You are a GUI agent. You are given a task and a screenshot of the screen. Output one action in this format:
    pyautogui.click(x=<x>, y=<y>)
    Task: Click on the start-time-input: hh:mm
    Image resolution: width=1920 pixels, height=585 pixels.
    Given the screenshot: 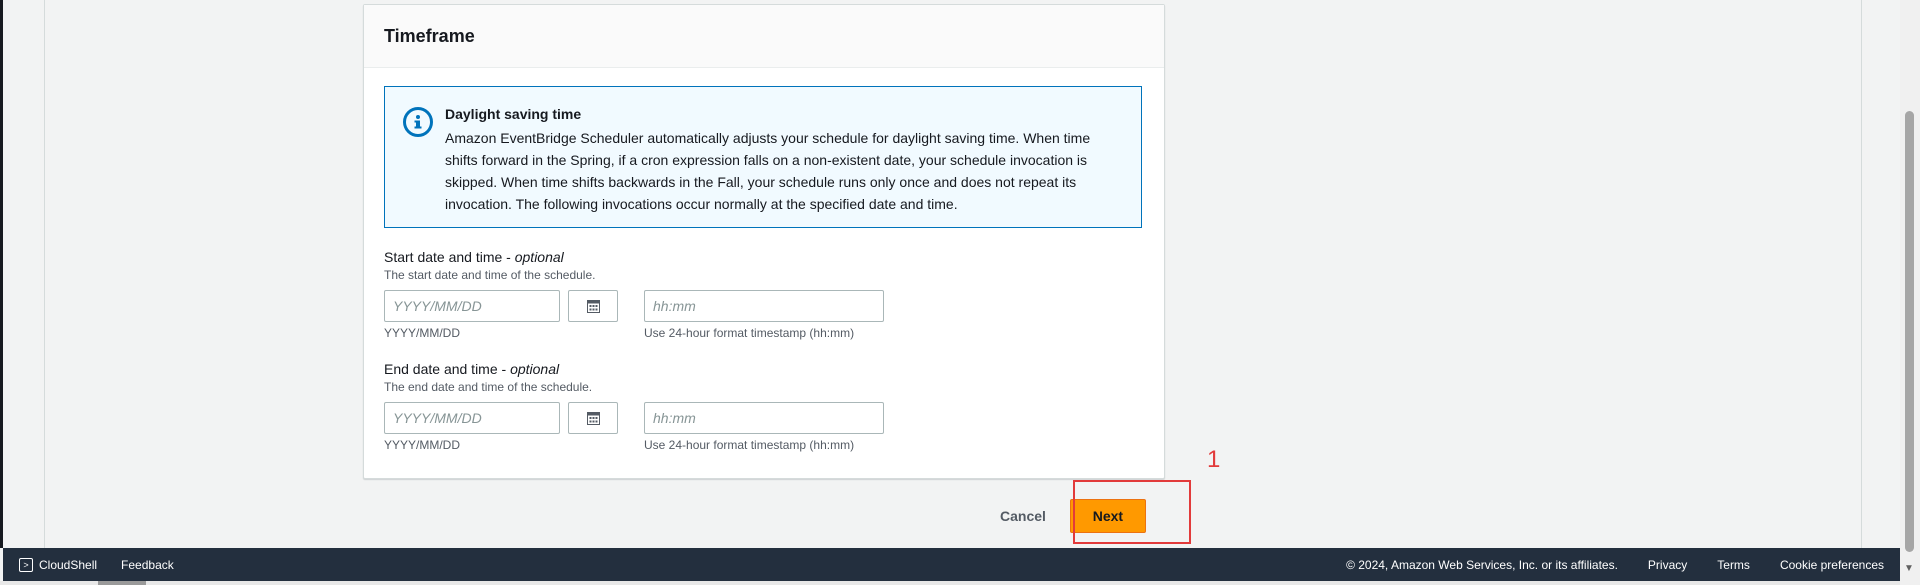 What is the action you would take?
    pyautogui.click(x=764, y=306)
    